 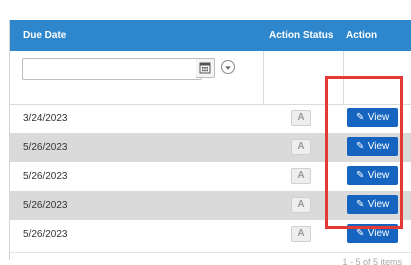 What do you see at coordinates (112, 69) in the screenshot?
I see `due-date-filter-input` at bounding box center [112, 69].